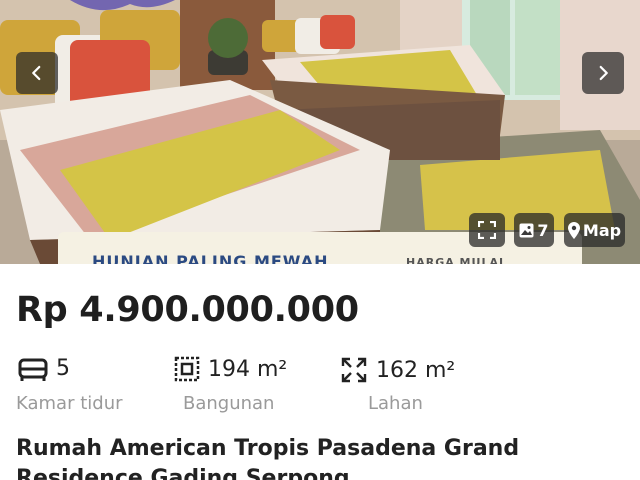  I want to click on expand-arrows-icon, so click(354, 370).